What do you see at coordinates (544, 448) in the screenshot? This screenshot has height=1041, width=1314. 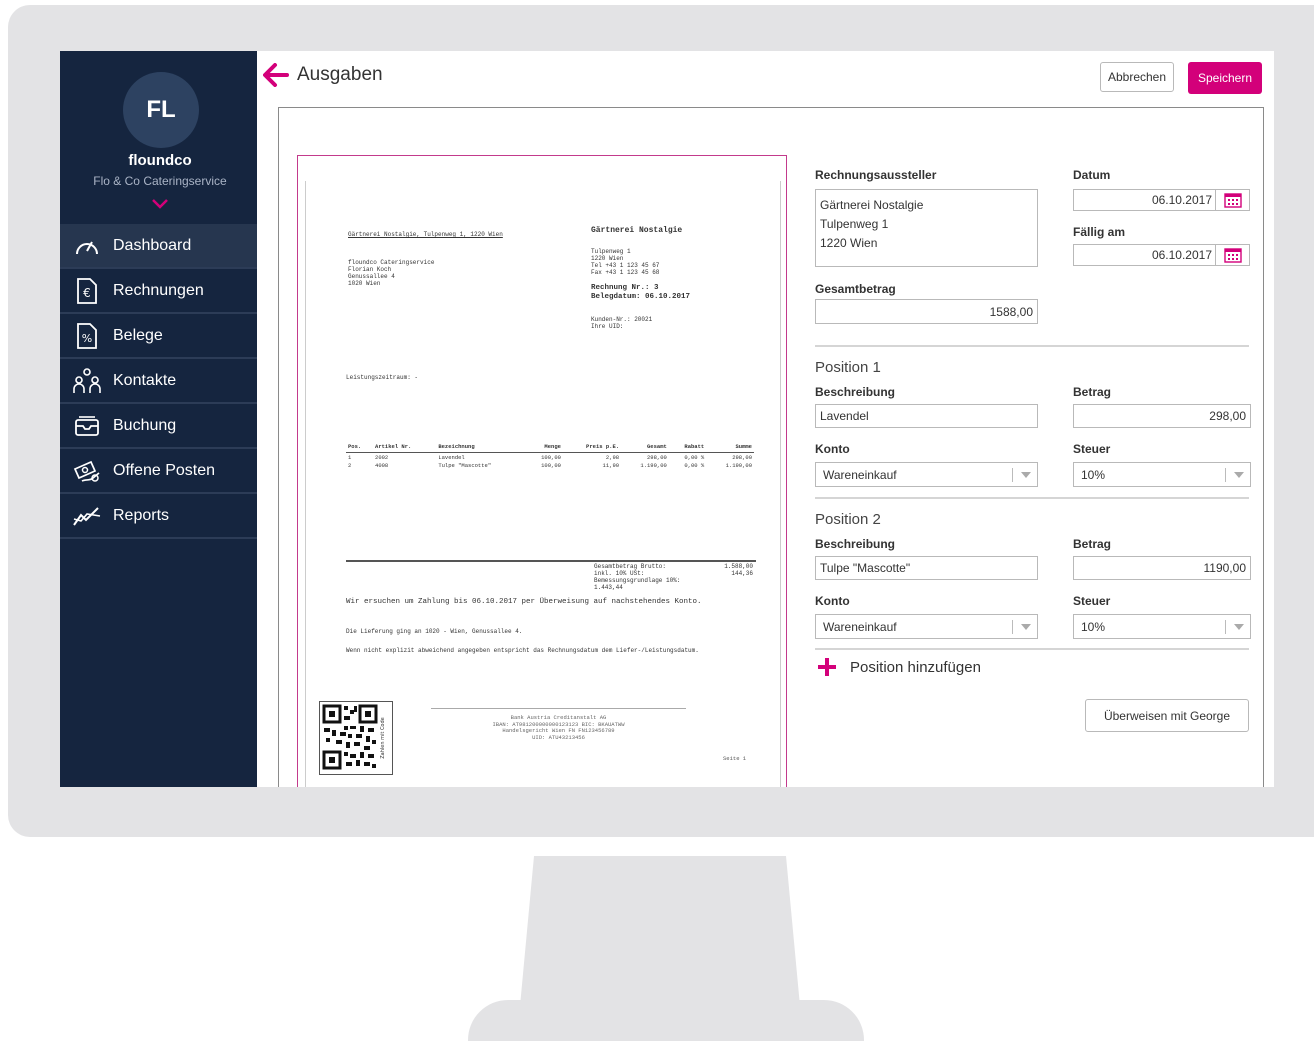 I see `invoice-col-header: Menge` at bounding box center [544, 448].